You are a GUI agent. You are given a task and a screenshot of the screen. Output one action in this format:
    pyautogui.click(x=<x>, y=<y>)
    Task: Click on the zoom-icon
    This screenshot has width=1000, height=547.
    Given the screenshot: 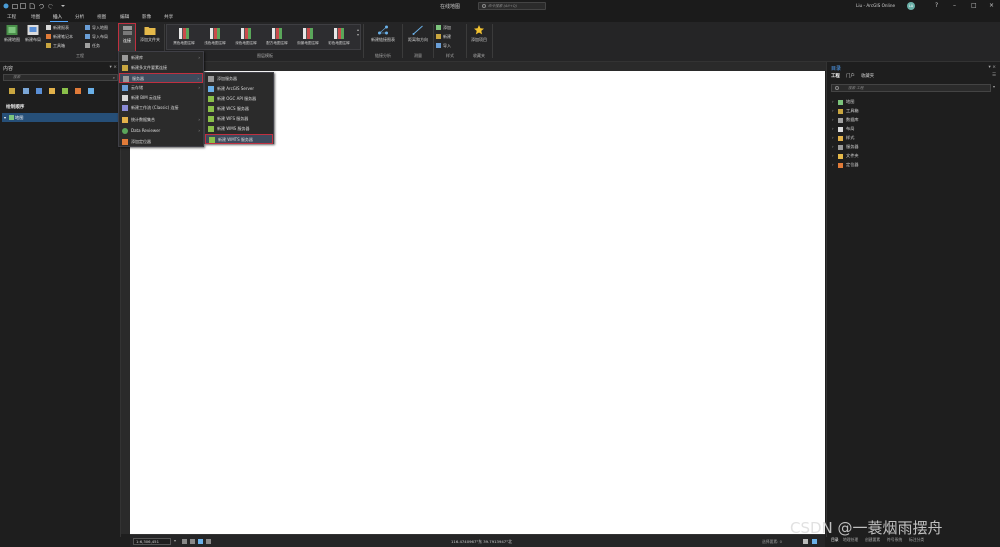 What is the action you would take?
    pyautogui.click(x=192, y=541)
    